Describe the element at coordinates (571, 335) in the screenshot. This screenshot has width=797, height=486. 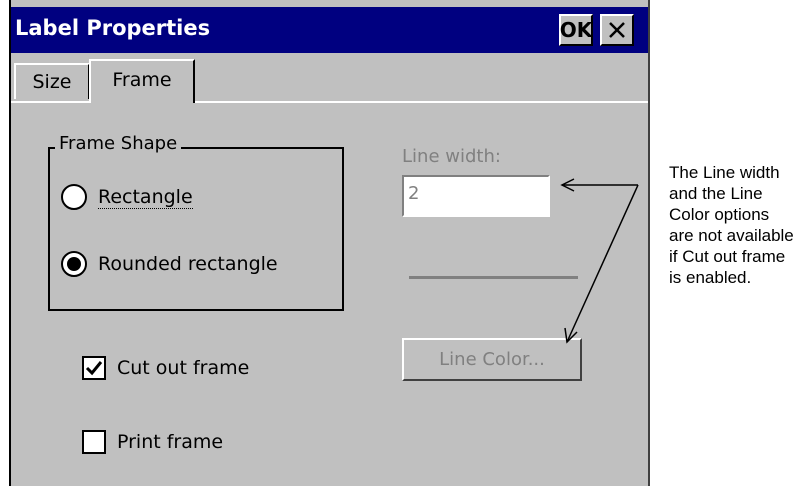
I see `arrow-head-line-color` at that location.